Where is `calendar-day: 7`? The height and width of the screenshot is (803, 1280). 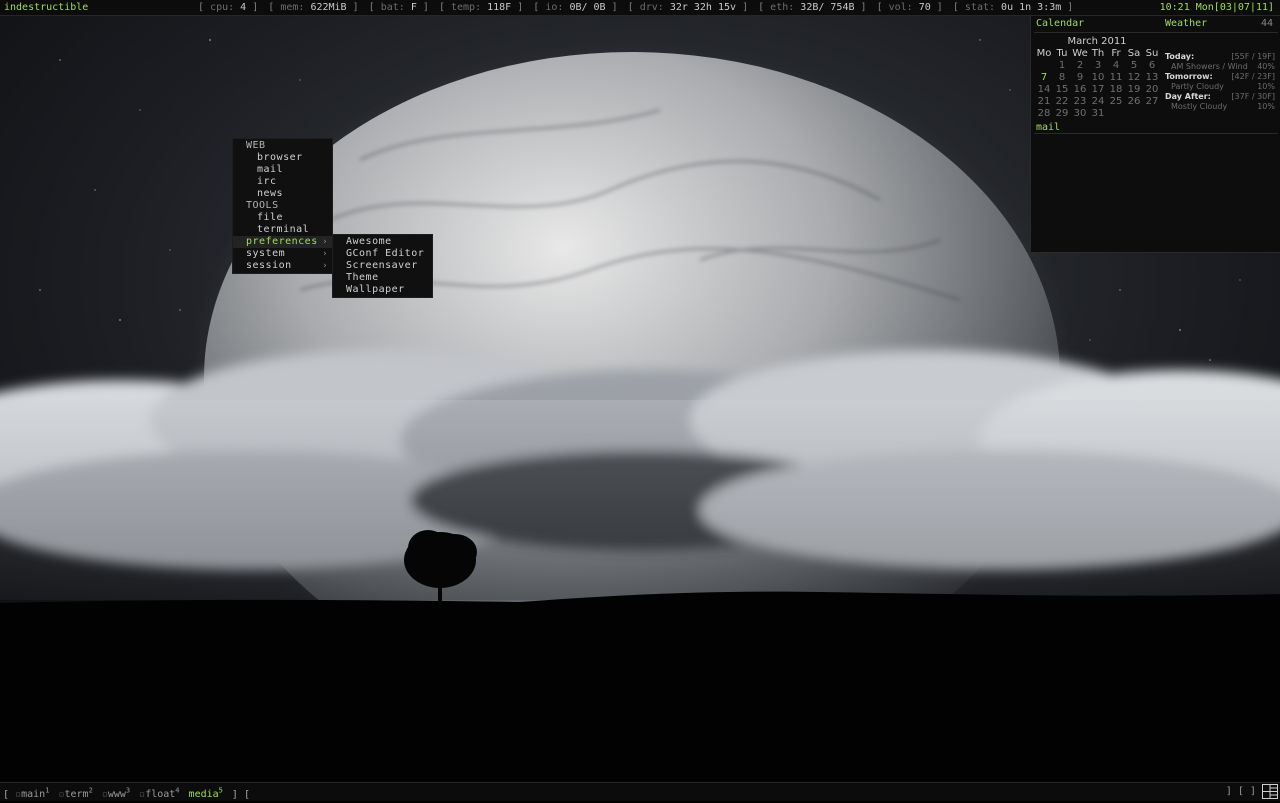 calendar-day: 7 is located at coordinates (1044, 78).